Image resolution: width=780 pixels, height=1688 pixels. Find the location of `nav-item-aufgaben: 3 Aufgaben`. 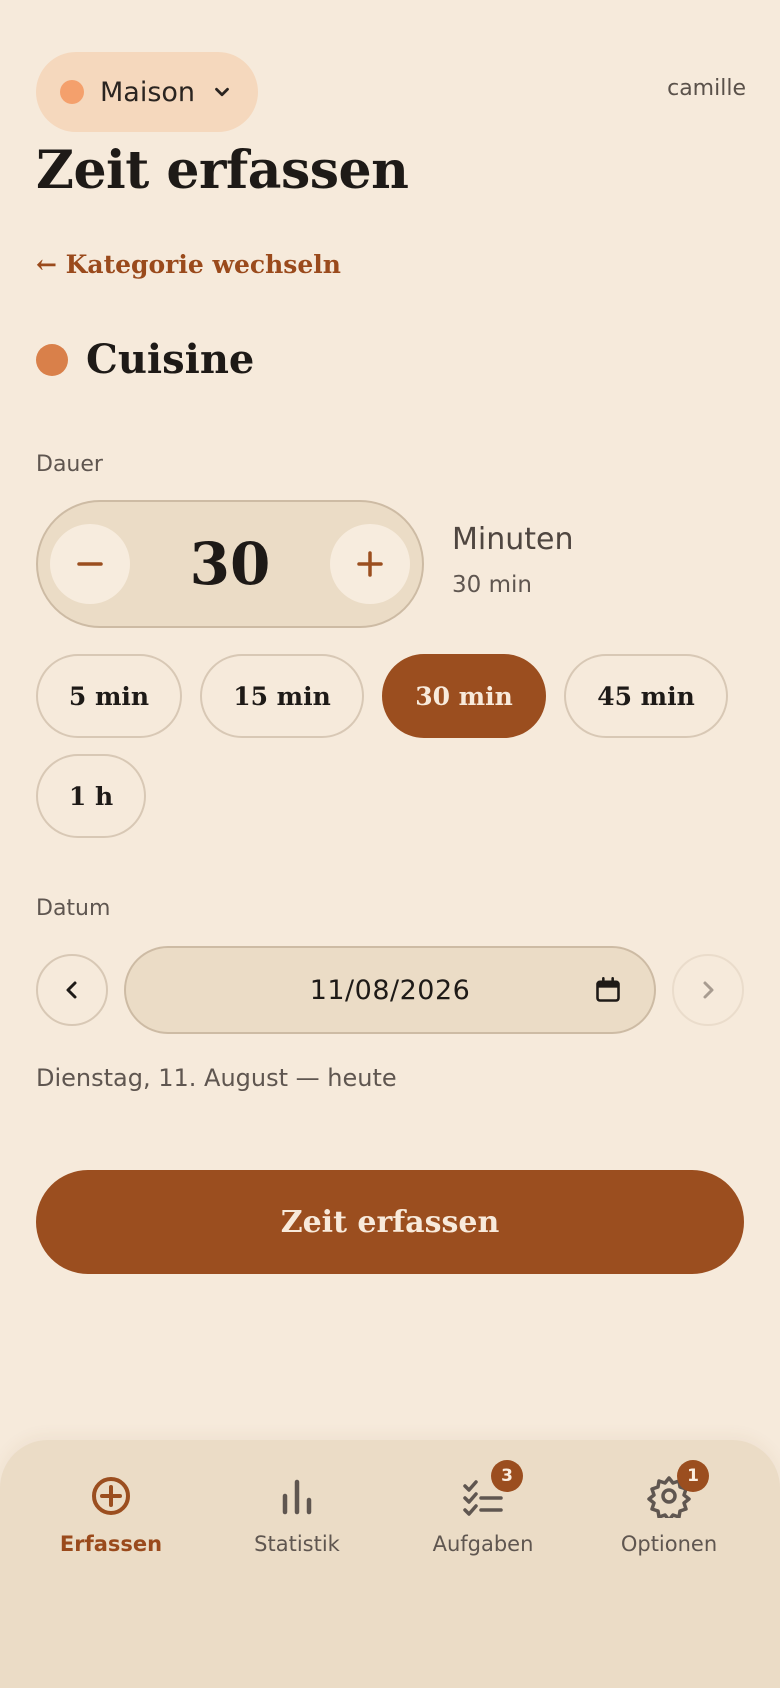

nav-item-aufgaben: 3 Aufgaben is located at coordinates (483, 1520).